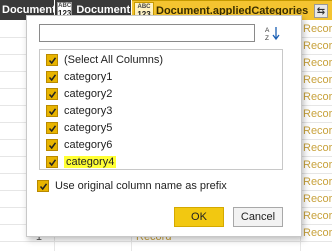  I want to click on column-search-box, so click(147, 33).